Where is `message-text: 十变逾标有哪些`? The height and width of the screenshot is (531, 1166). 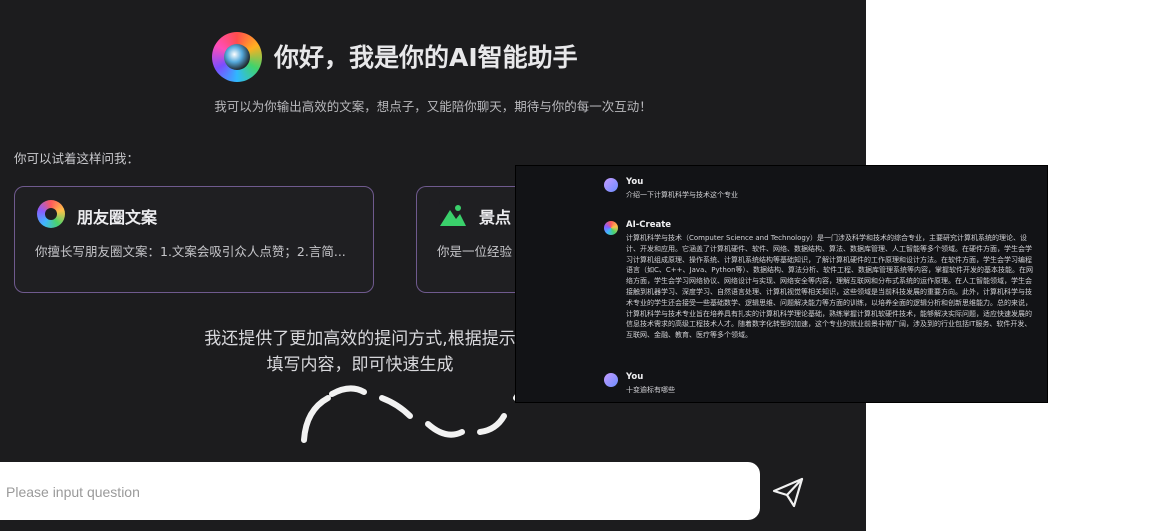 message-text: 十变逾标有哪些 is located at coordinates (650, 390).